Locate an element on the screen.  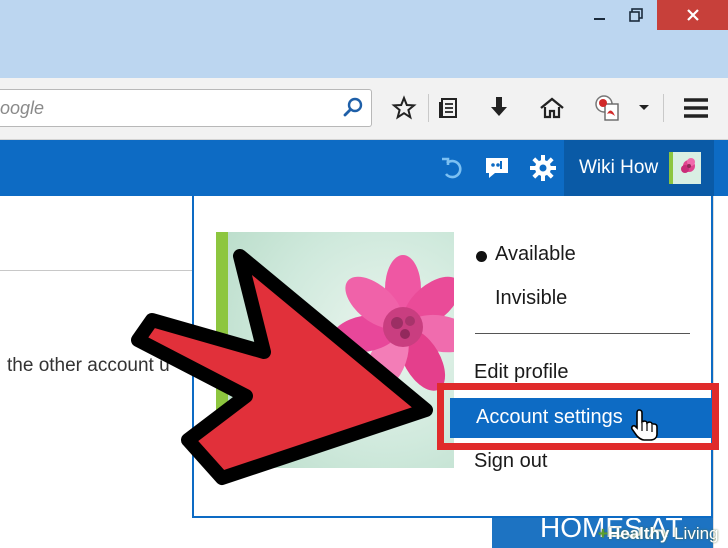
watermark-bold: Healthy is located at coordinates (638, 533).